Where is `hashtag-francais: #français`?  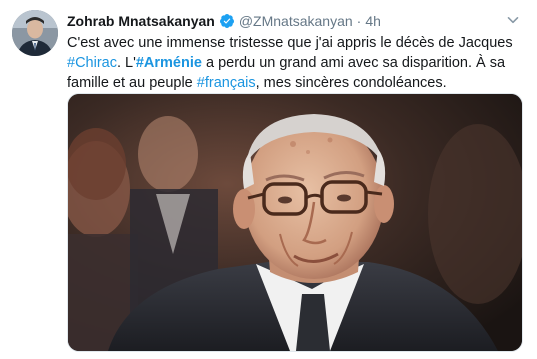
hashtag-francais: #français is located at coordinates (226, 83).